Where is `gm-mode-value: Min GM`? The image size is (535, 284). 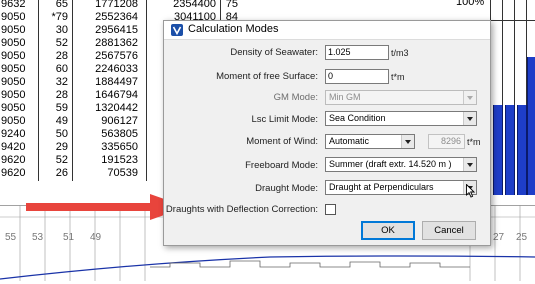
gm-mode-value: Min GM is located at coordinates (345, 97).